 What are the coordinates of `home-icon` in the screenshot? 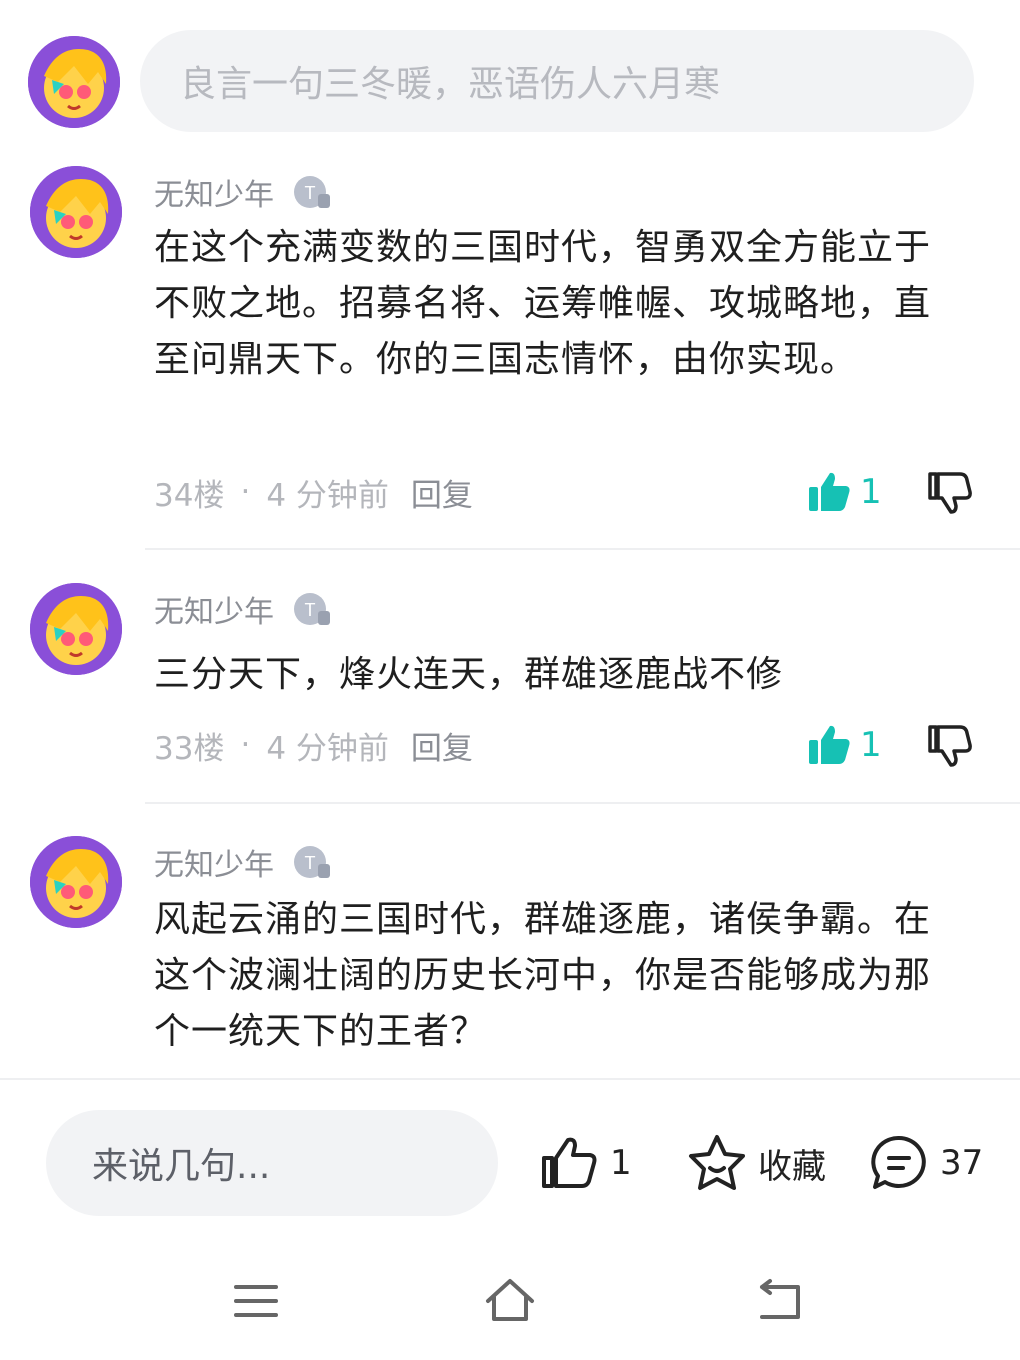 It's located at (510, 1300).